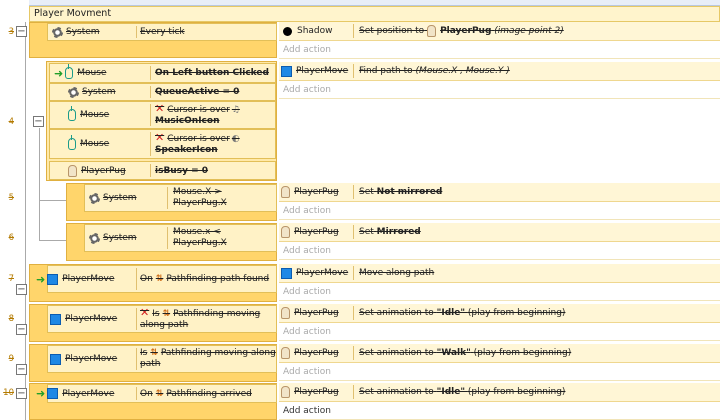 This screenshot has width=720, height=420. What do you see at coordinates (146, 278) in the screenshot?
I see `condition-prefix: On` at bounding box center [146, 278].